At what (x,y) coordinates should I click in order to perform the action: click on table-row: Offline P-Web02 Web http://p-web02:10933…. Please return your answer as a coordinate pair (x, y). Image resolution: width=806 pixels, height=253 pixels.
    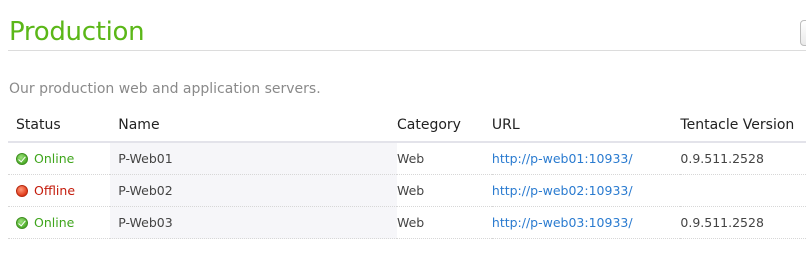
    Looking at the image, I should click on (407, 190).